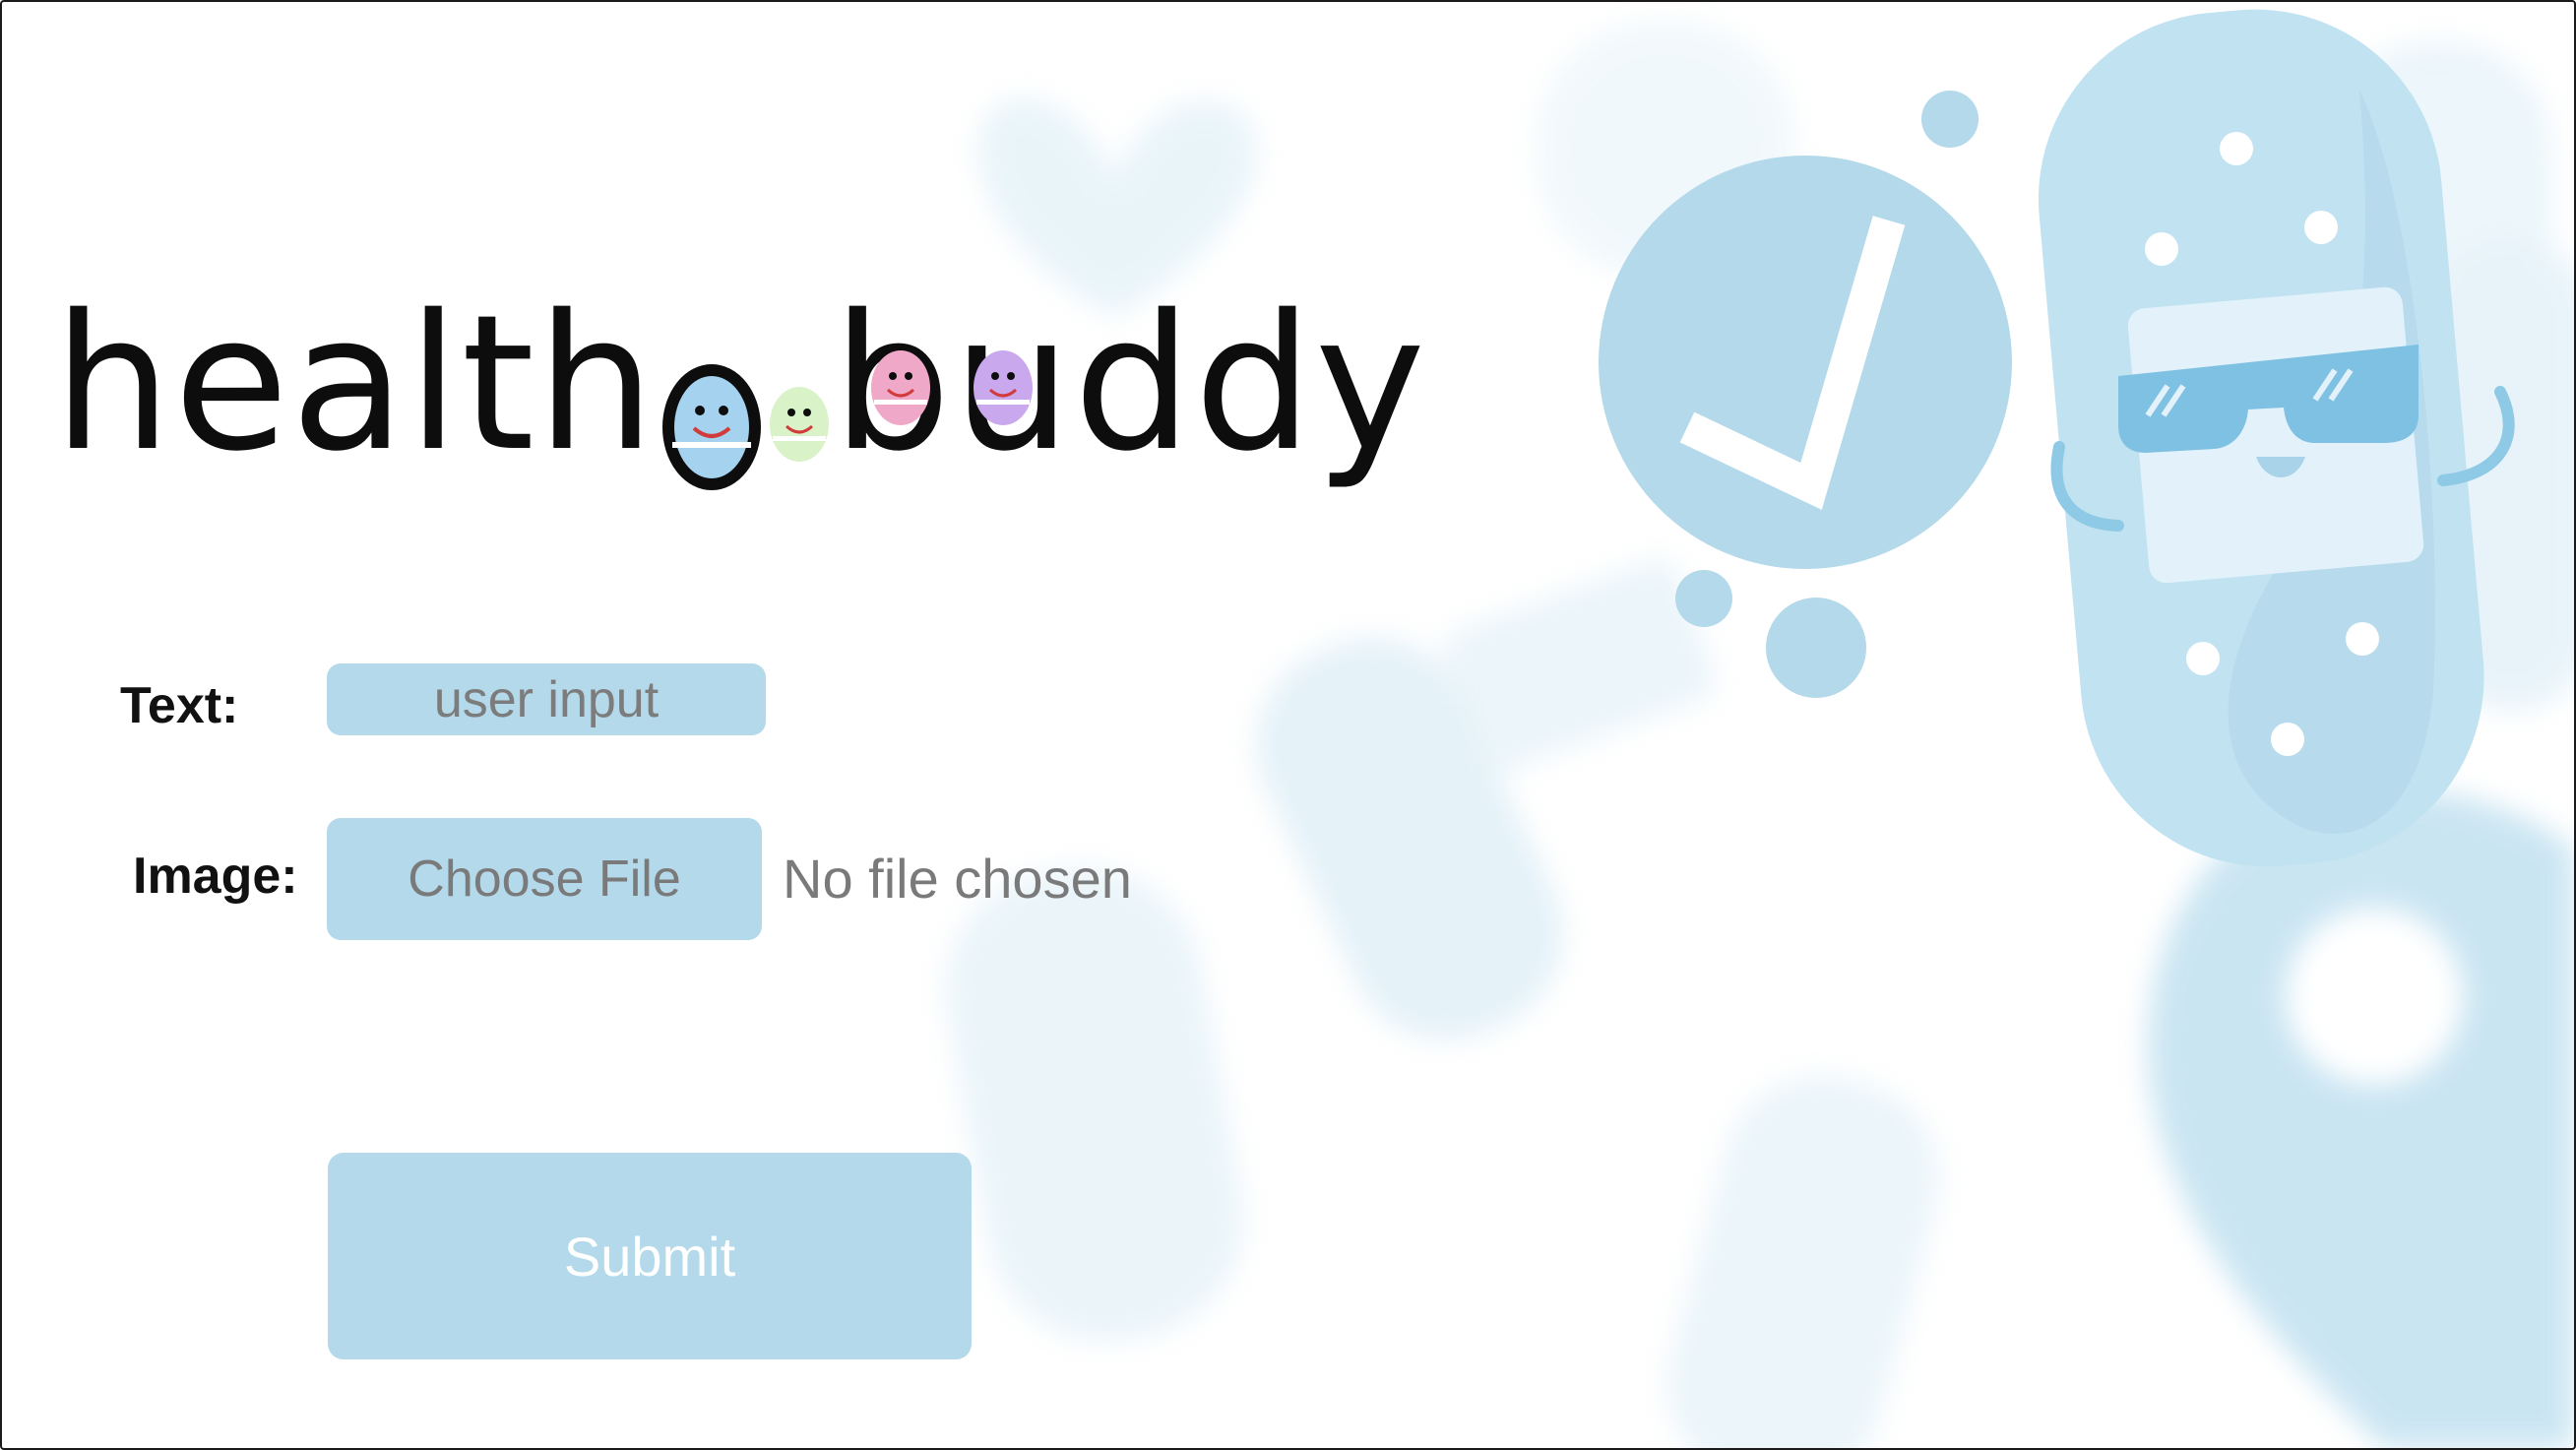 Image resolution: width=2576 pixels, height=1450 pixels. Describe the element at coordinates (1003, 388) in the screenshot. I see `logo-face-purple-icon` at that location.